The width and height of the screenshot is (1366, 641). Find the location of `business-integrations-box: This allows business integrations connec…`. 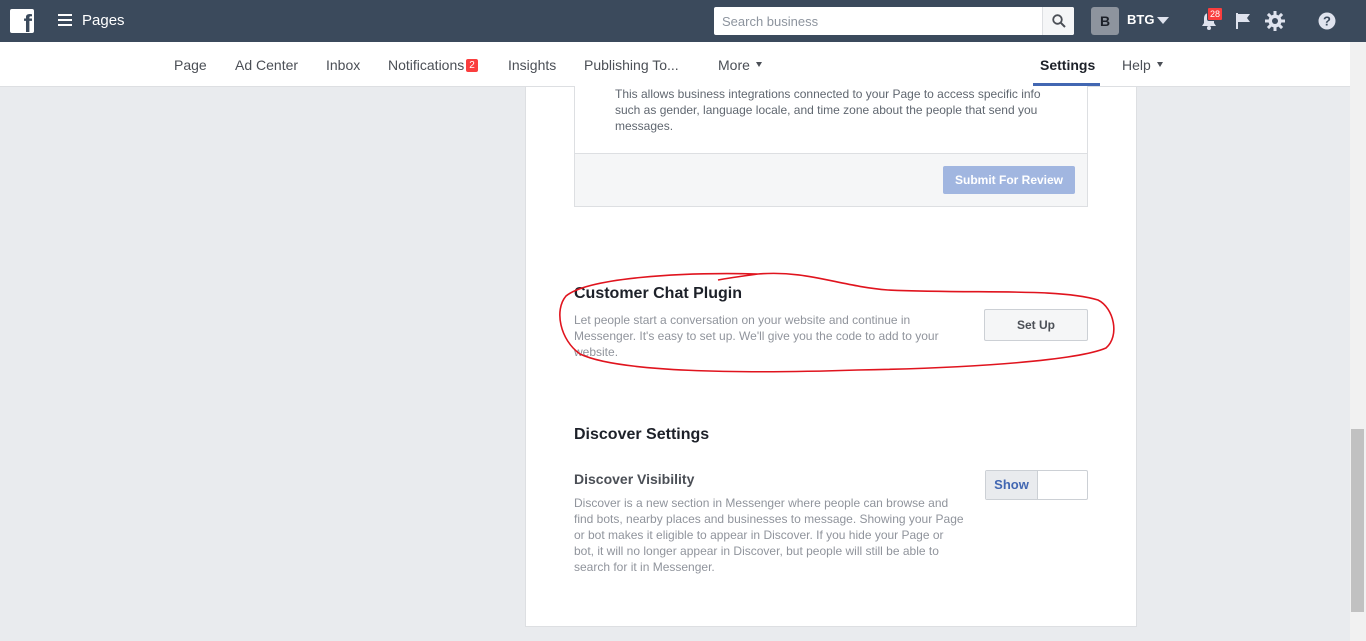

business-integrations-box: This allows business integrations connec… is located at coordinates (831, 146).